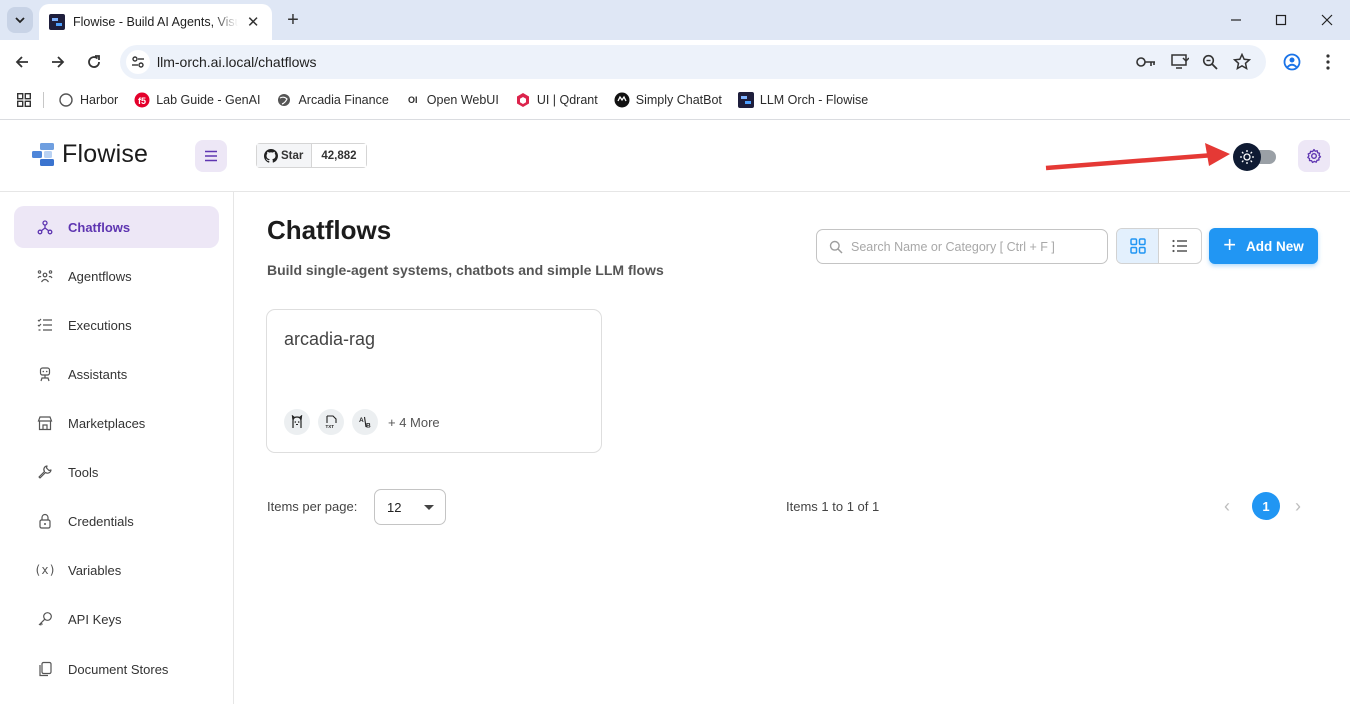 Image resolution: width=1350 pixels, height=704 pixels. Describe the element at coordinates (253, 22) in the screenshot. I see `close-tab-icon: ✕` at that location.